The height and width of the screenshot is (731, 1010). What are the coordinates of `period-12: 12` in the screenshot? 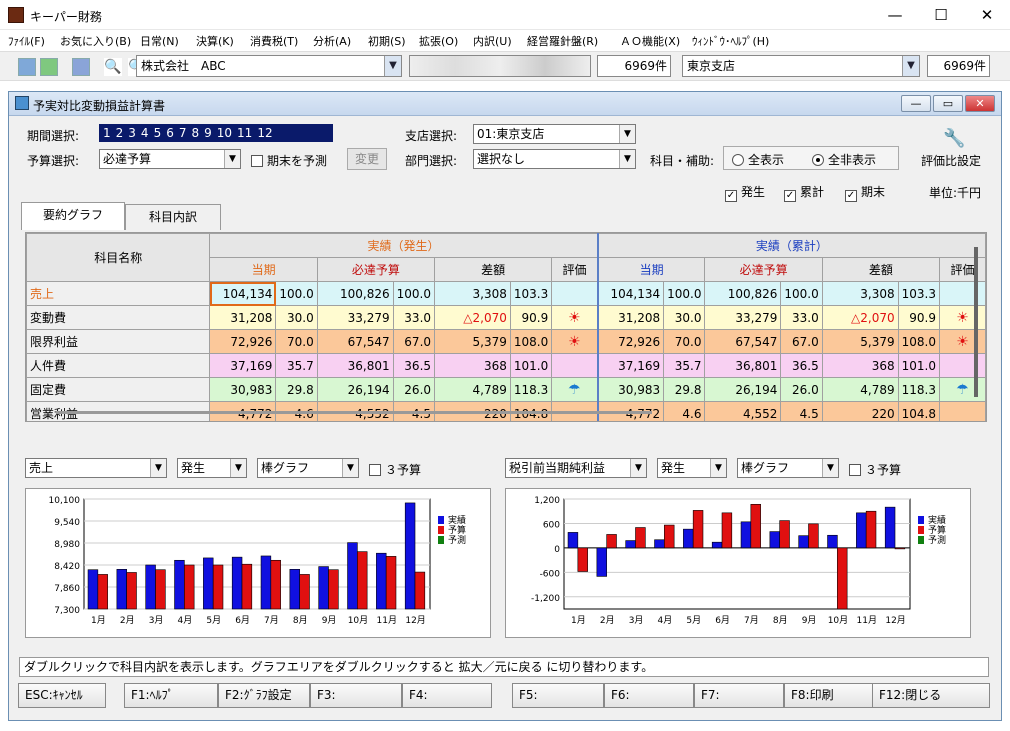 It's located at (264, 133).